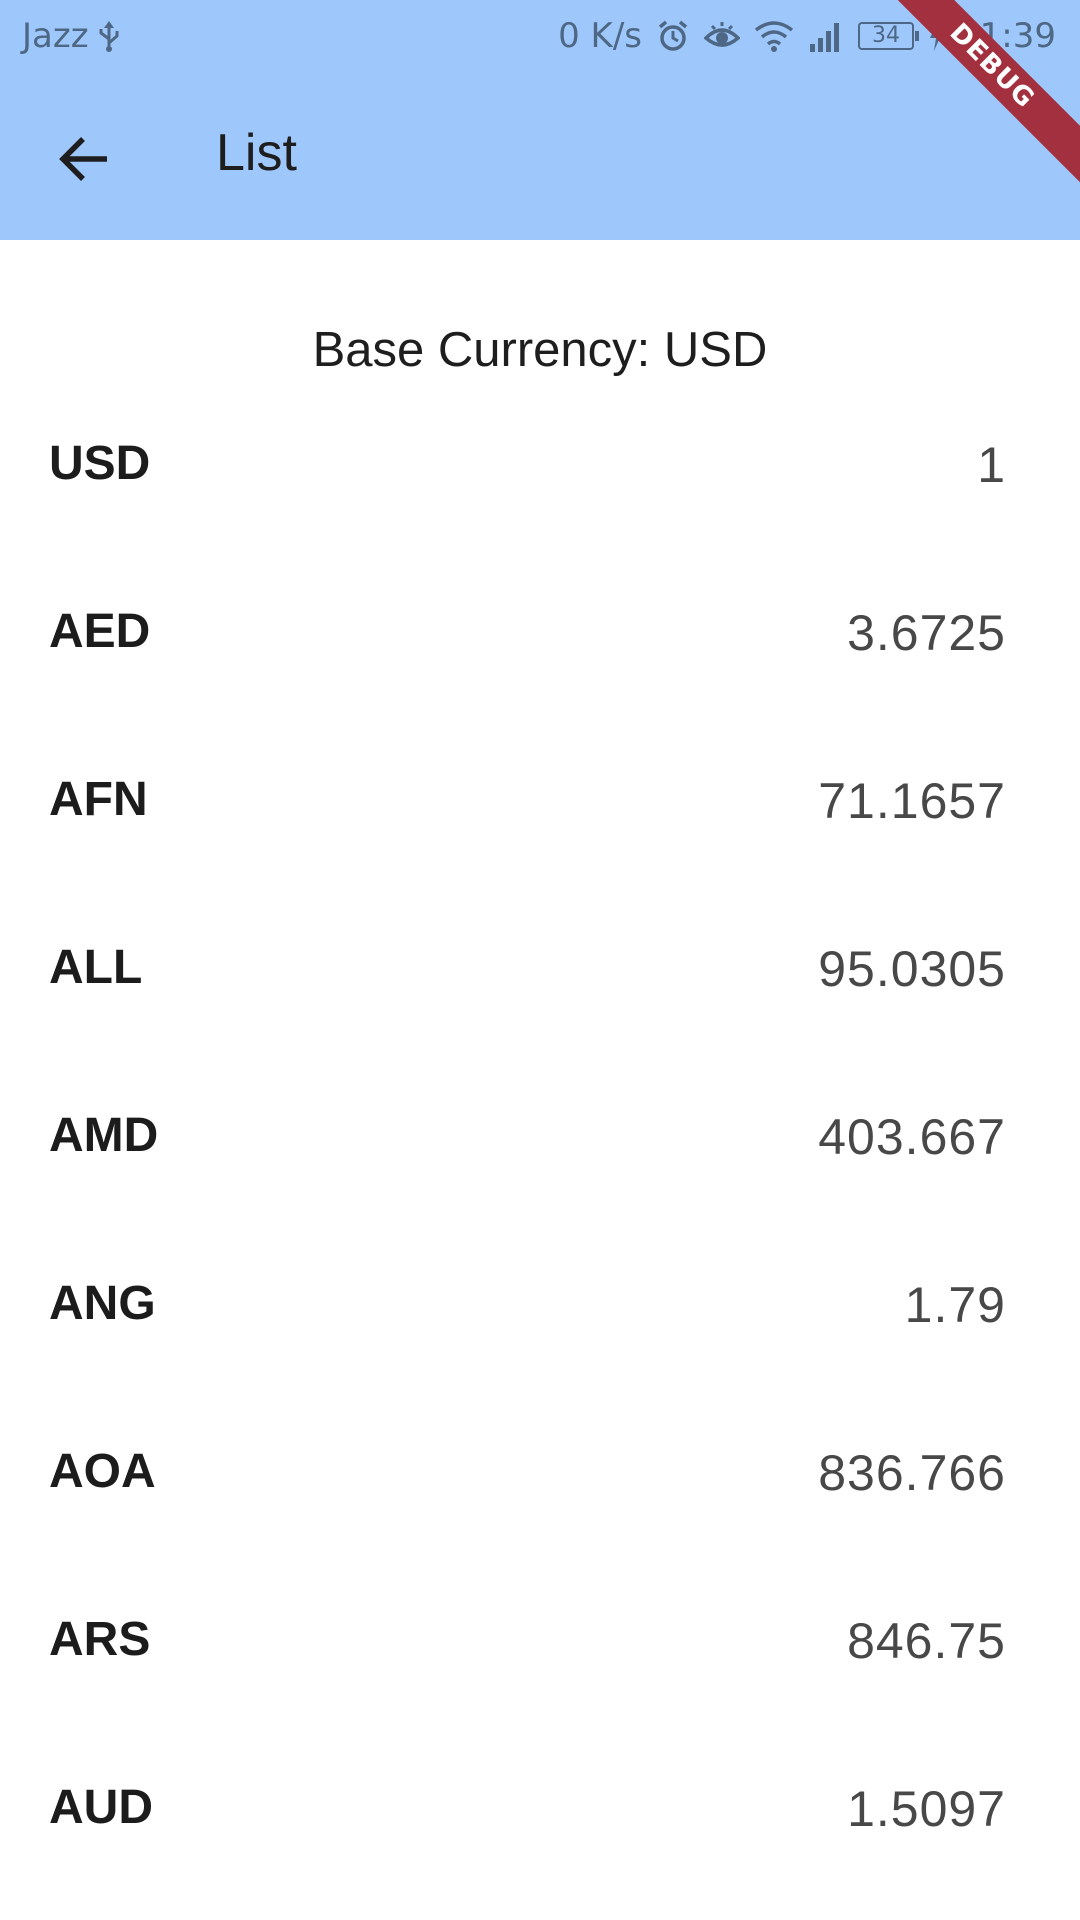  Describe the element at coordinates (540, 968) in the screenshot. I see `list-item: ALL 95.0305` at that location.